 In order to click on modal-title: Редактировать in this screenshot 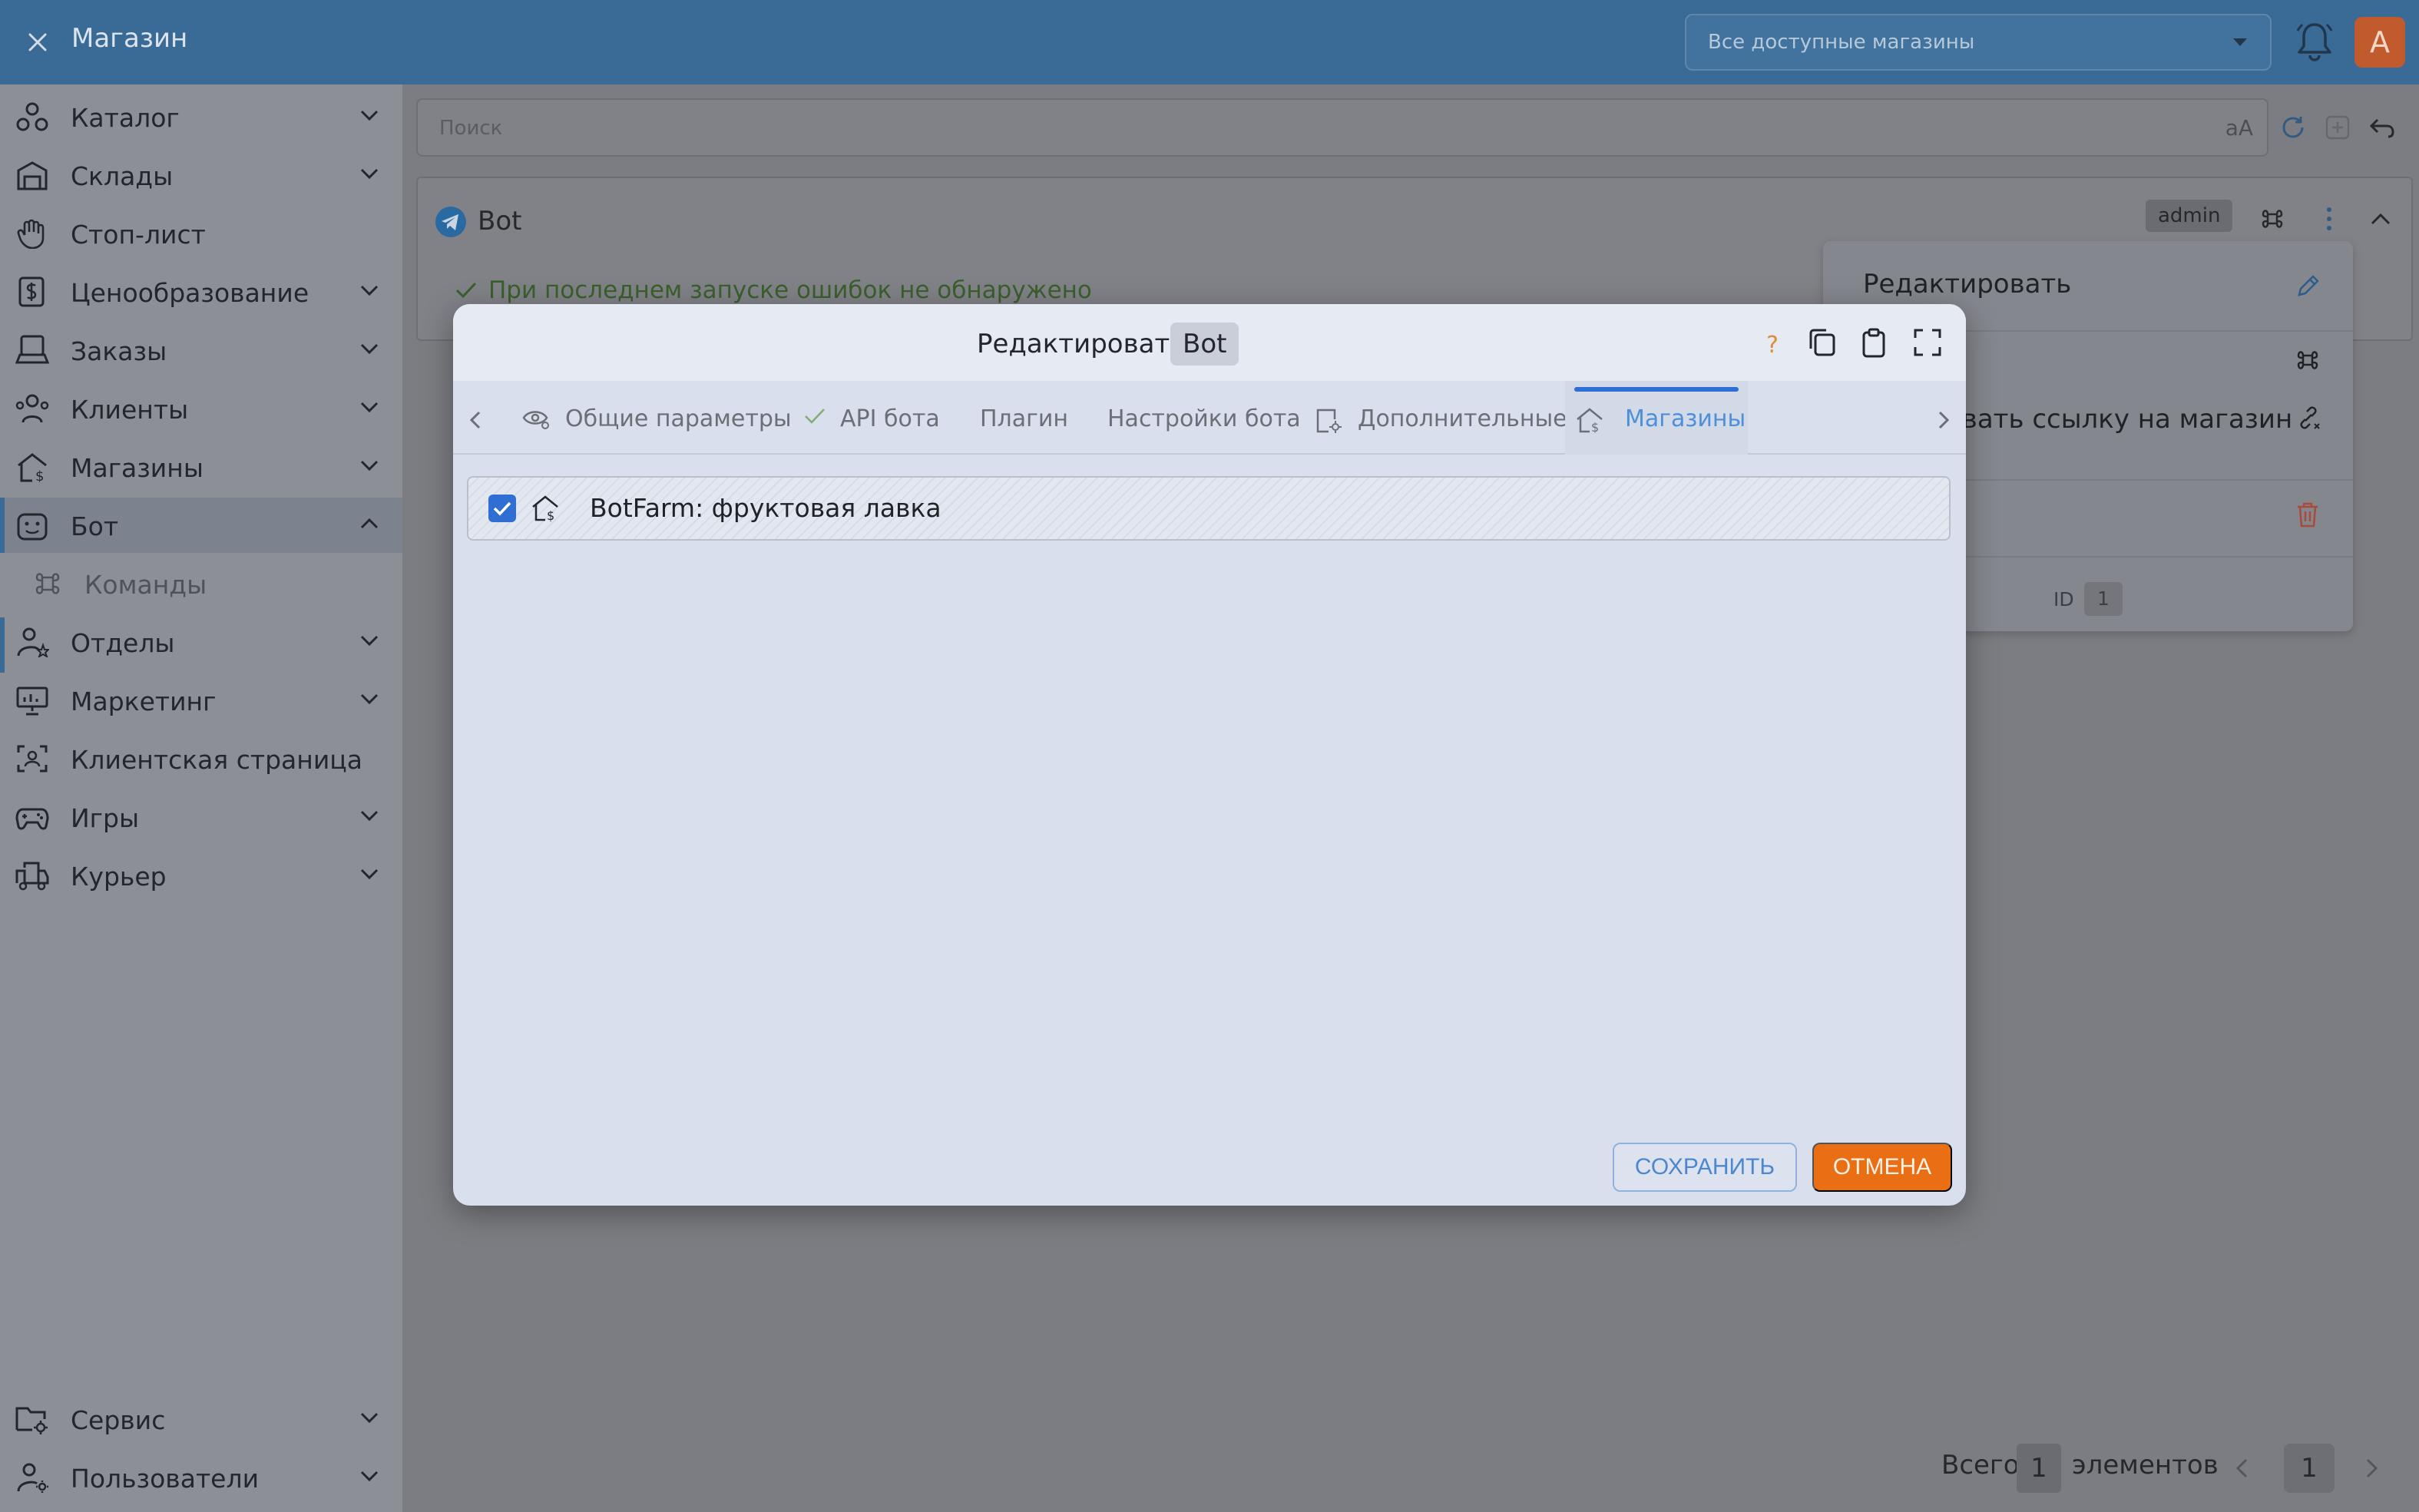, I will do `click(1081, 344)`.